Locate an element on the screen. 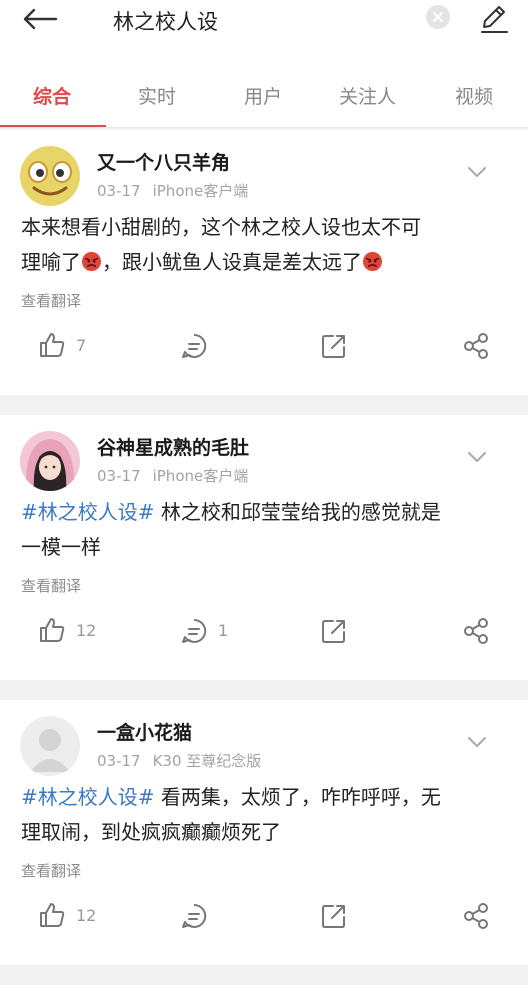 The height and width of the screenshot is (1000, 528). search-header: 林之校人设 is located at coordinates (264, 30).